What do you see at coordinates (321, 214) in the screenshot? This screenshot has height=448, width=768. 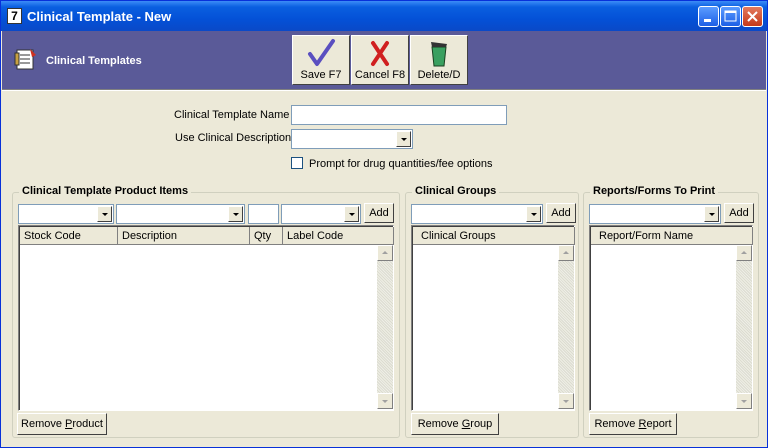 I see `label-code-select` at bounding box center [321, 214].